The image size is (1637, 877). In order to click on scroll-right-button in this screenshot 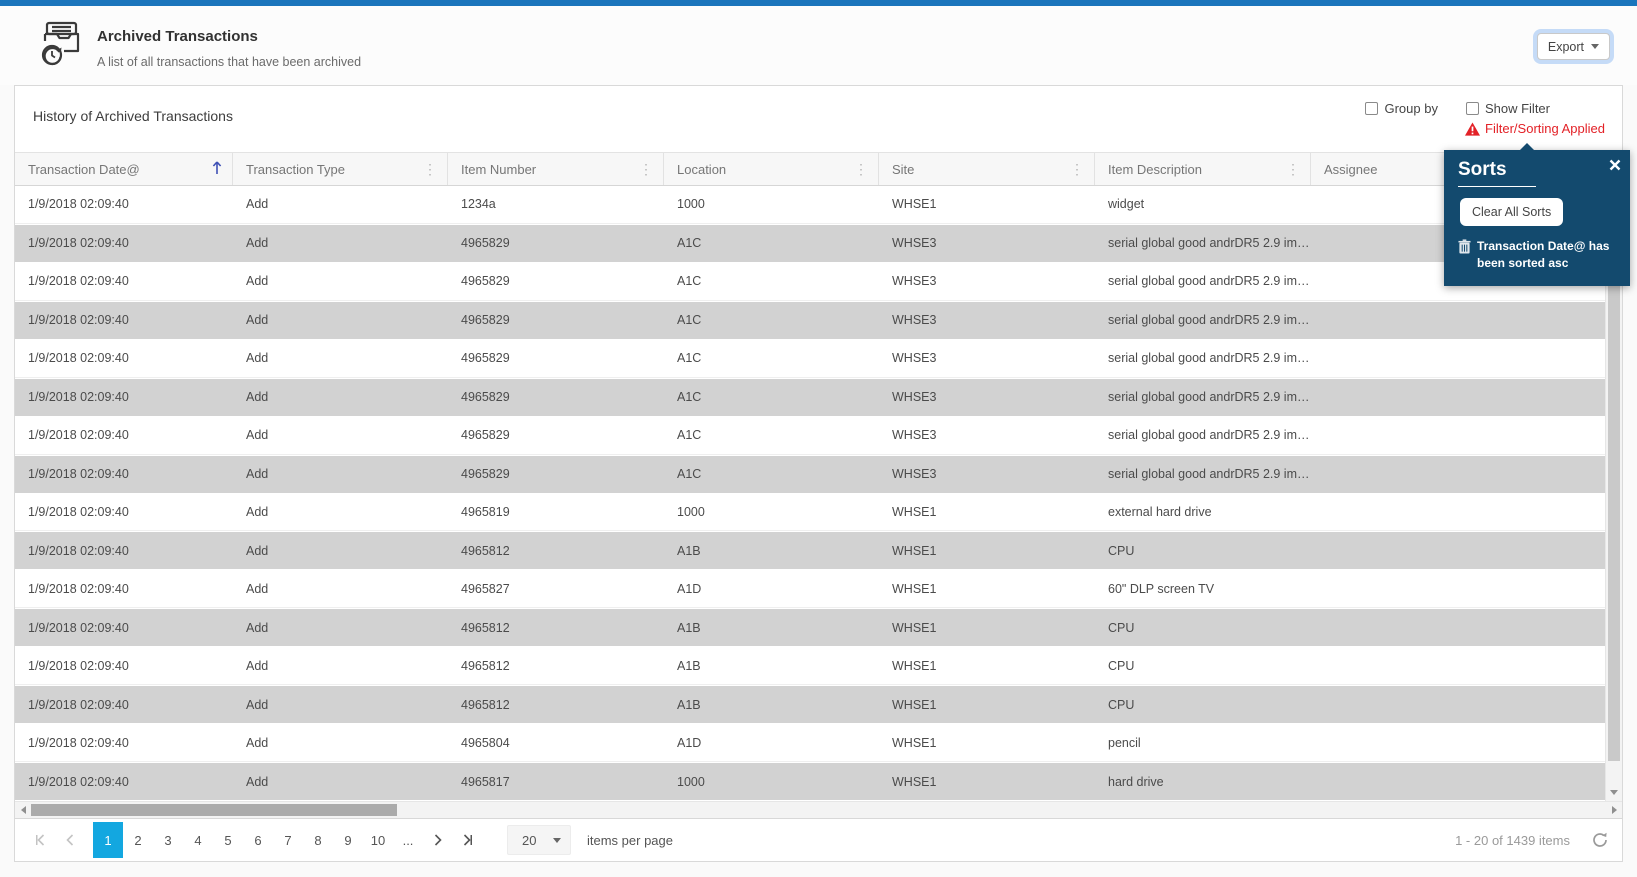, I will do `click(1614, 810)`.